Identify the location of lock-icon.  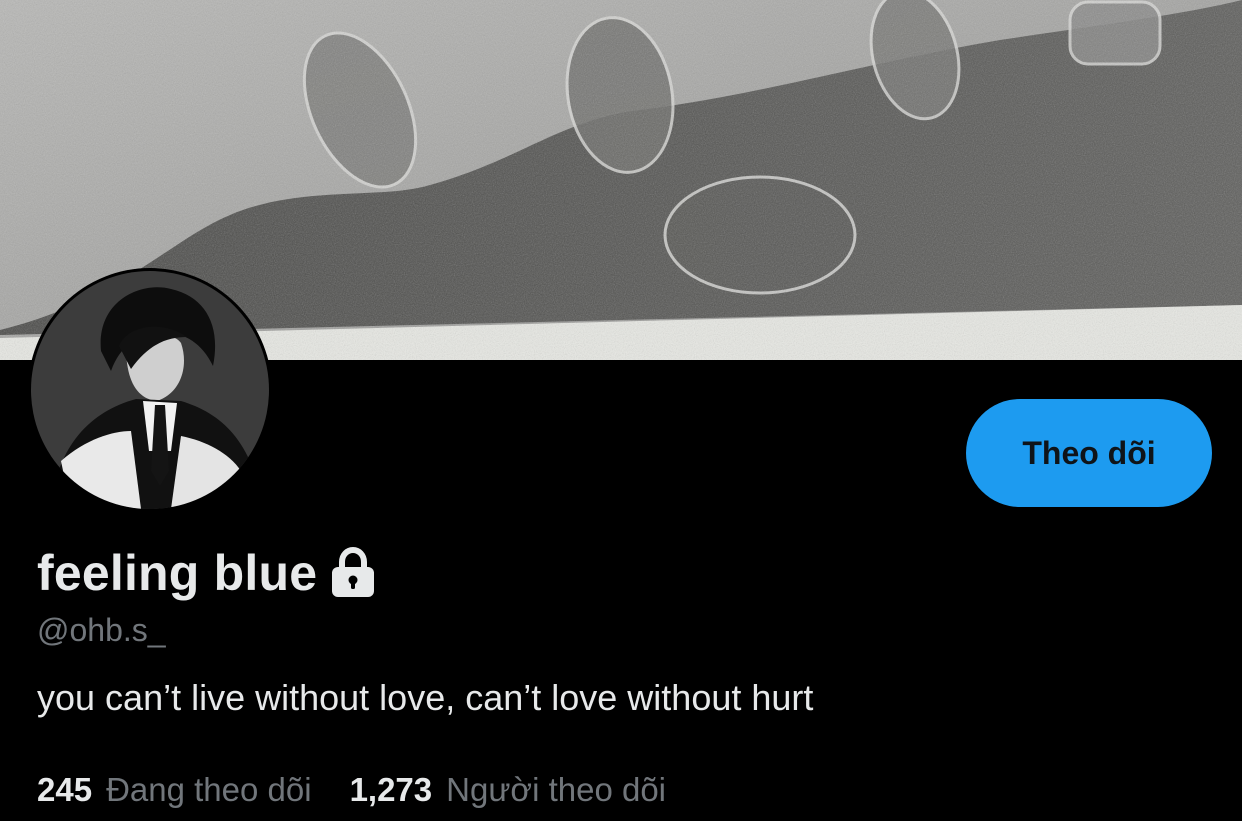
(353, 572).